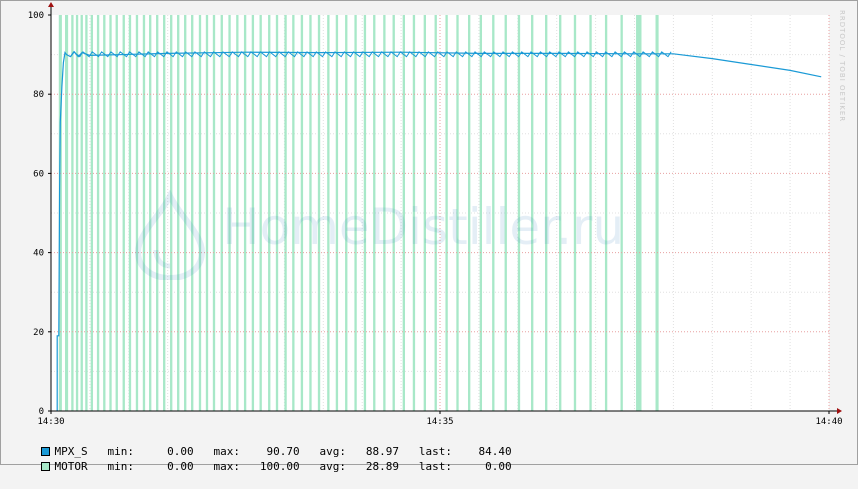 The width and height of the screenshot is (858, 489). Describe the element at coordinates (828, 422) in the screenshot. I see `x-tick-label: 14:40` at that location.